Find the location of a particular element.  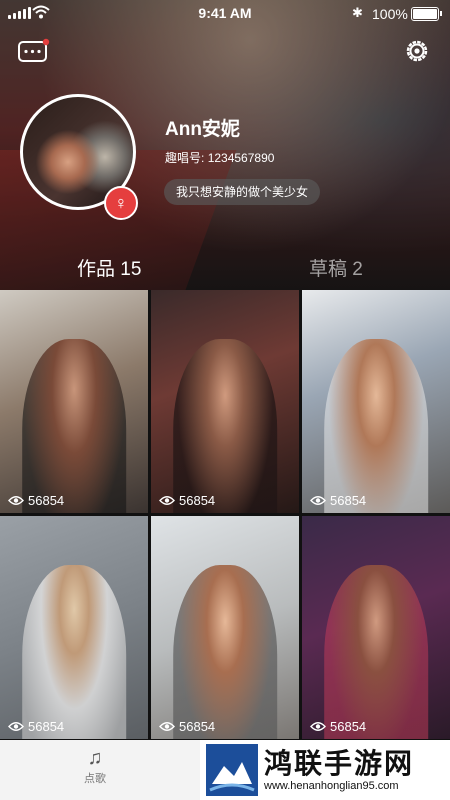

tab-works: 作品 15 is located at coordinates (109, 267).